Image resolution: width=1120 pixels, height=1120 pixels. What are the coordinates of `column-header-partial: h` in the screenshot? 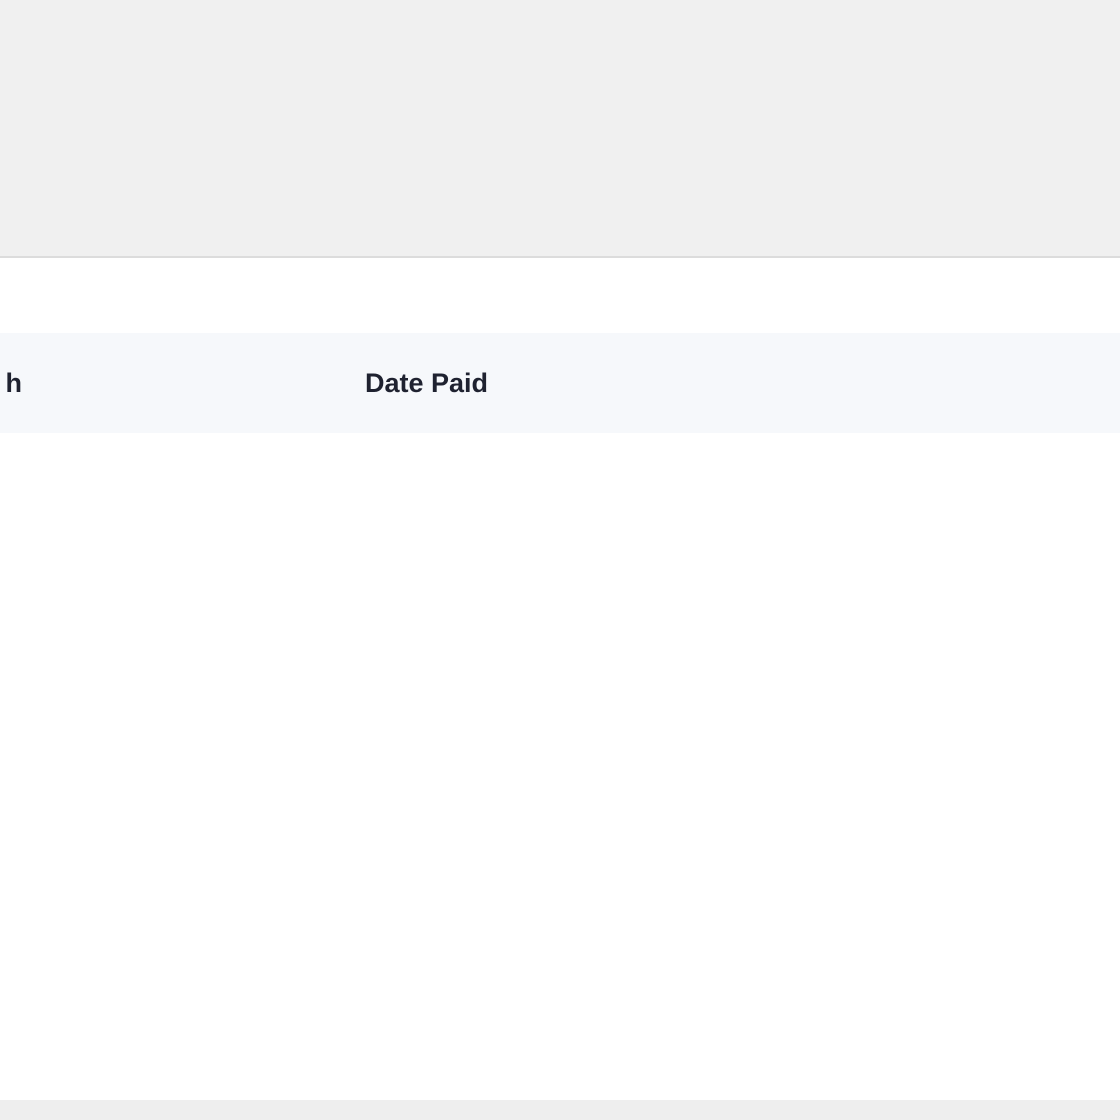 It's located at (11, 383).